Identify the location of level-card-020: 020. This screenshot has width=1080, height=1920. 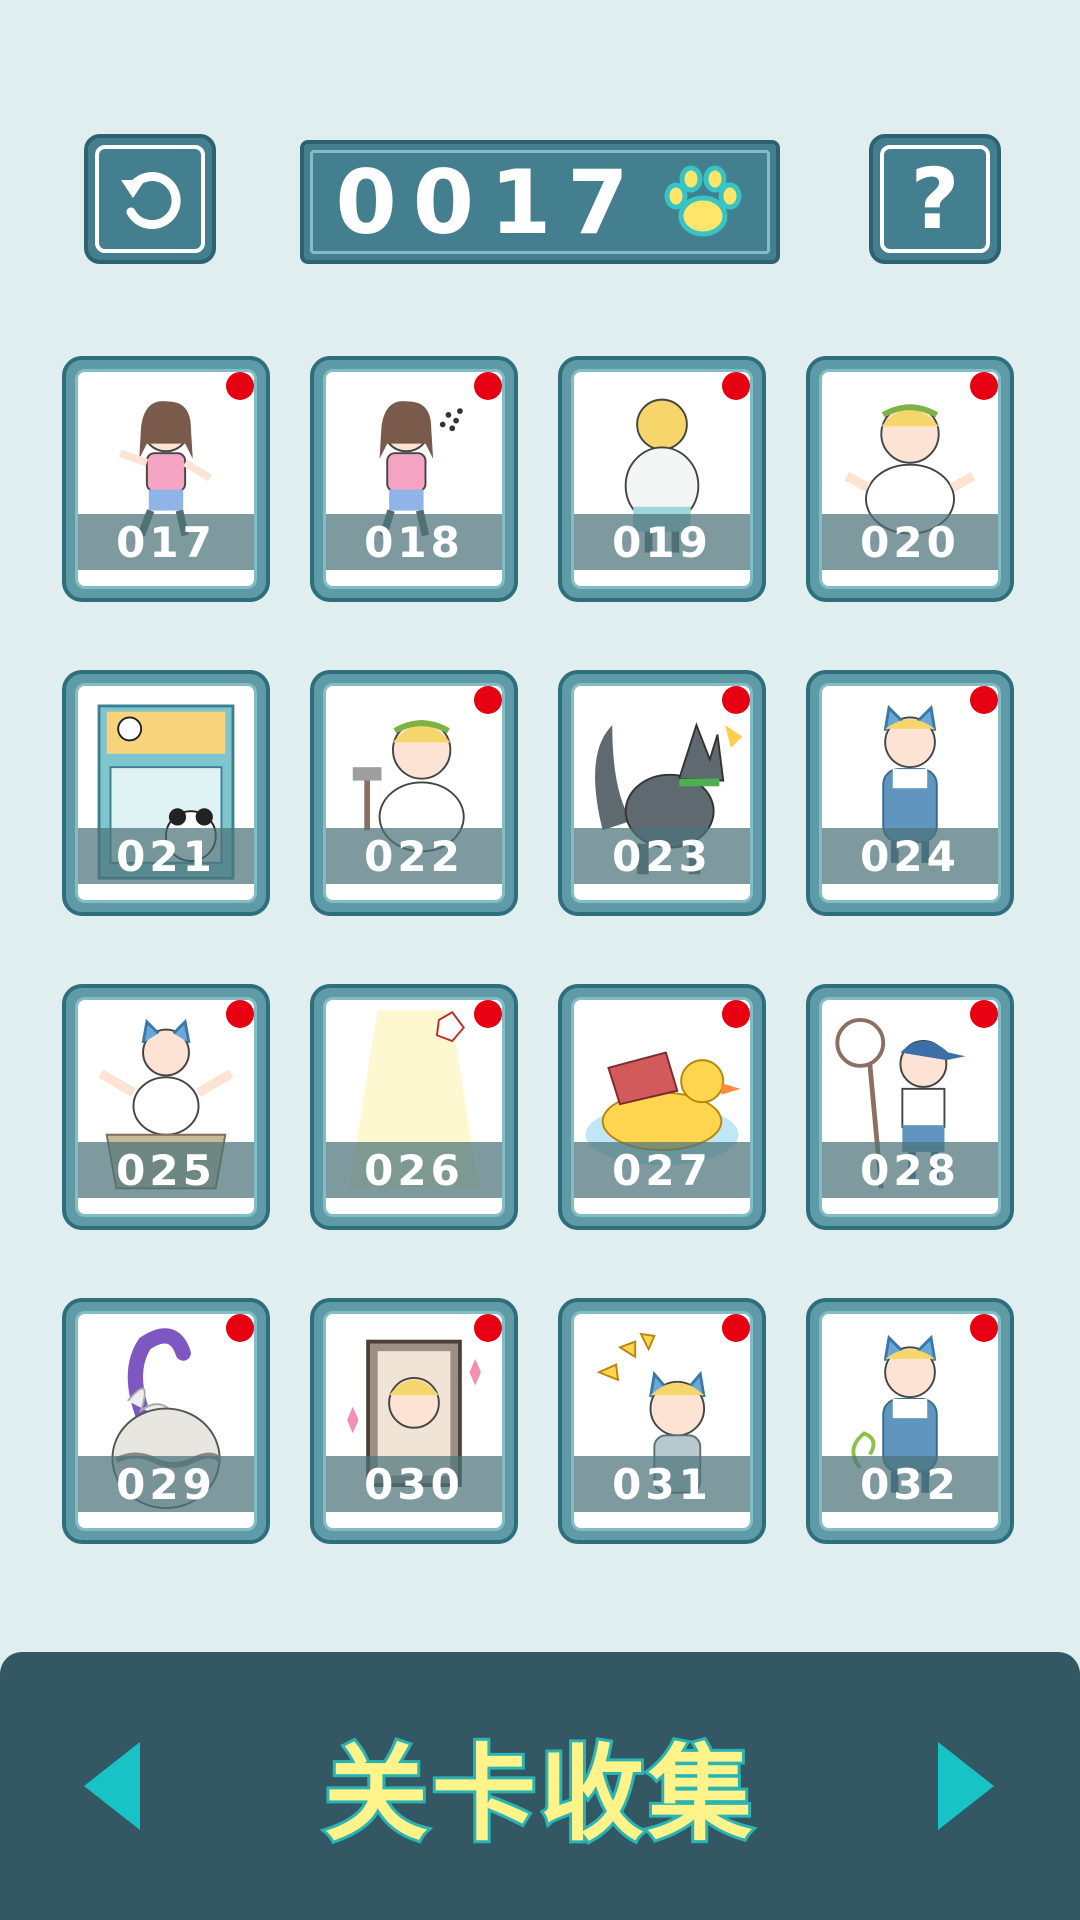
(910, 479).